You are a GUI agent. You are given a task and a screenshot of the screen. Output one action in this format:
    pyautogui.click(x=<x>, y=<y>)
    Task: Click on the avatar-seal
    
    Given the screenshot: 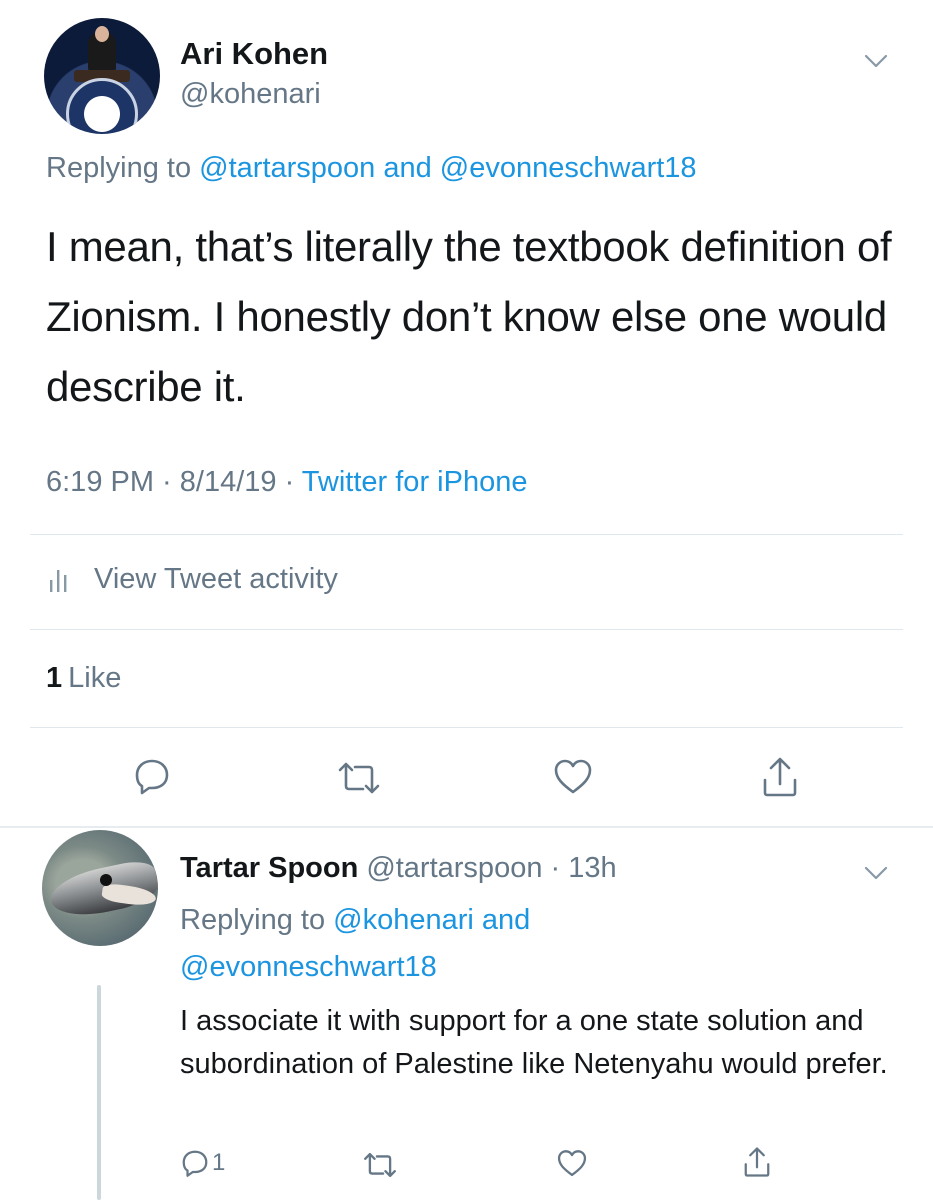 What is the action you would take?
    pyautogui.click(x=102, y=106)
    